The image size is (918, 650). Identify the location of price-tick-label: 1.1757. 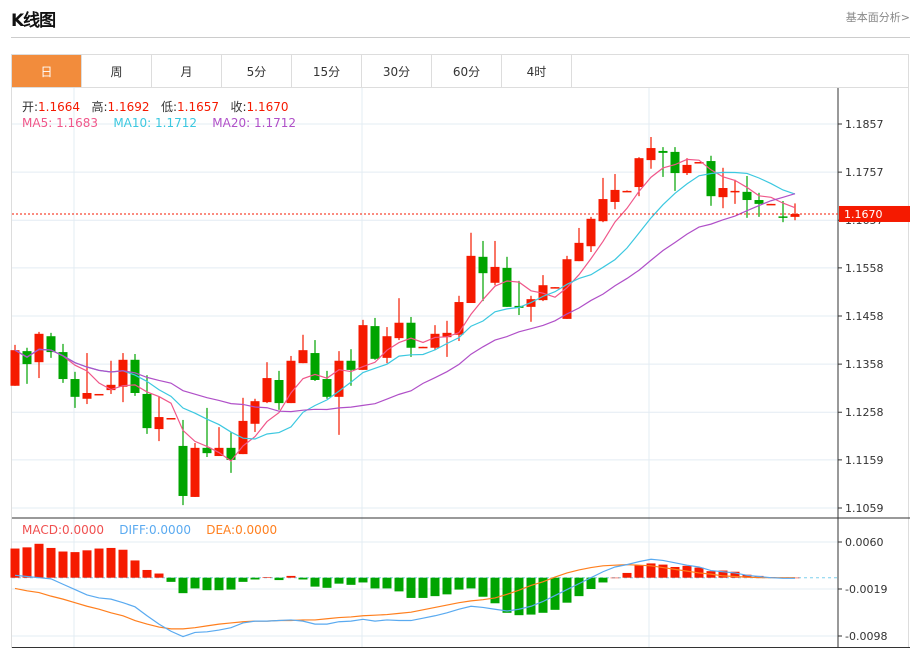
(864, 172).